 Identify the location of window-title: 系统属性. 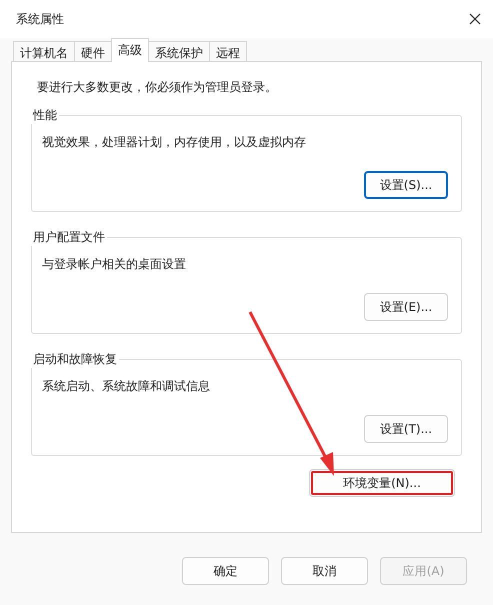
(40, 19).